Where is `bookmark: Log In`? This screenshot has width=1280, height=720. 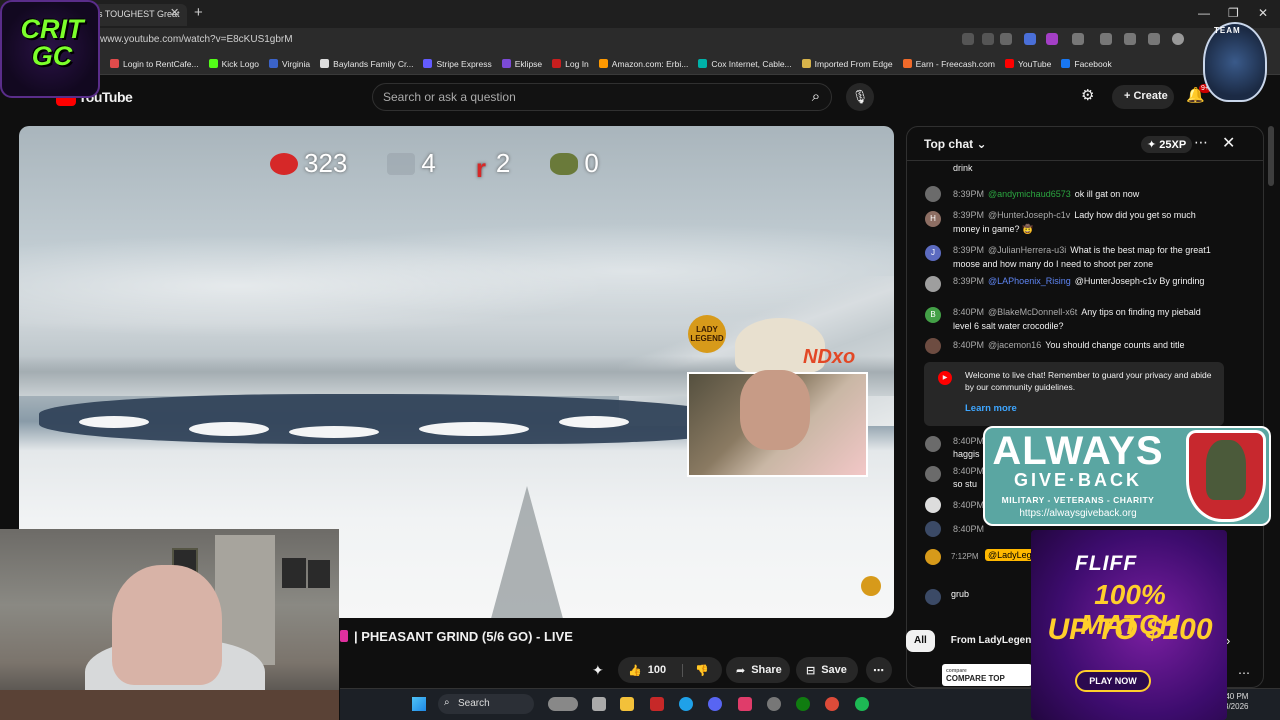
bookmark: Log In is located at coordinates (570, 64).